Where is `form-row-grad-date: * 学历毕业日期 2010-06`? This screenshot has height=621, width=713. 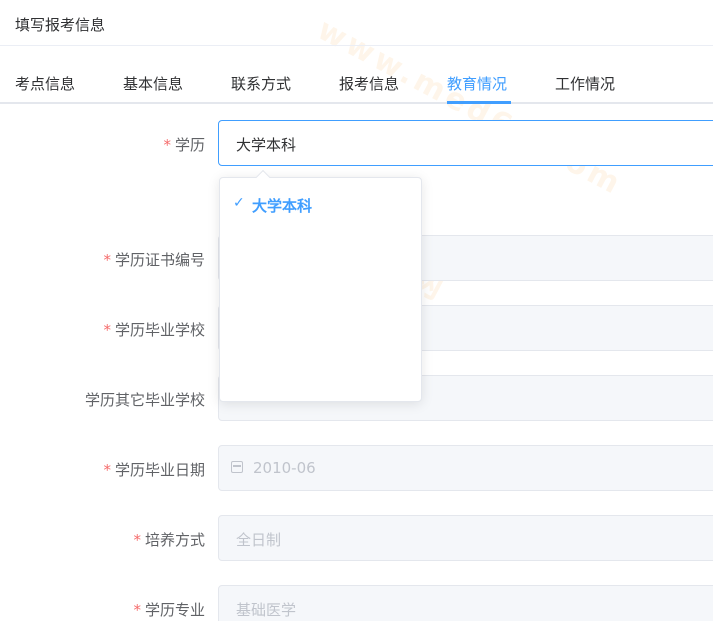 form-row-grad-date: * 学历毕业日期 2010-06 is located at coordinates (356, 468).